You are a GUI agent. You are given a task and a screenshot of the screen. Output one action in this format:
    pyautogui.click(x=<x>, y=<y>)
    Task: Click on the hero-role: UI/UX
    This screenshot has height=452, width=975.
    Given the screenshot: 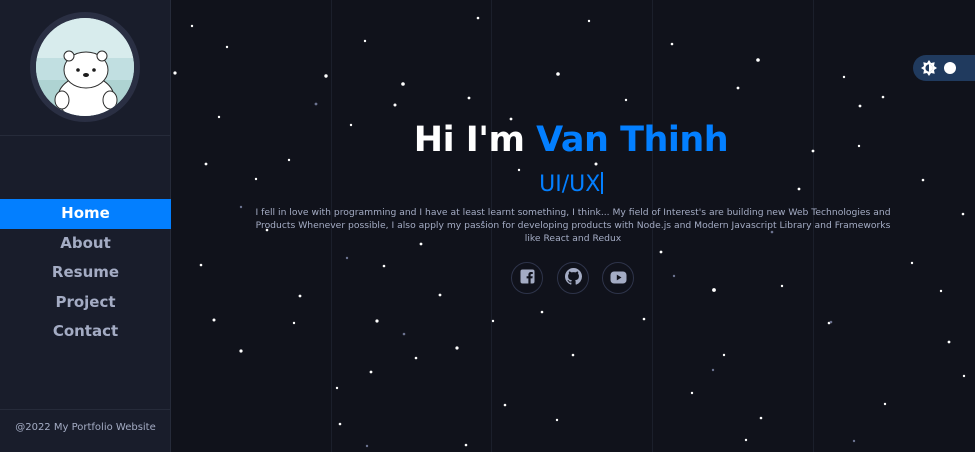 What is the action you would take?
    pyautogui.click(x=571, y=184)
    